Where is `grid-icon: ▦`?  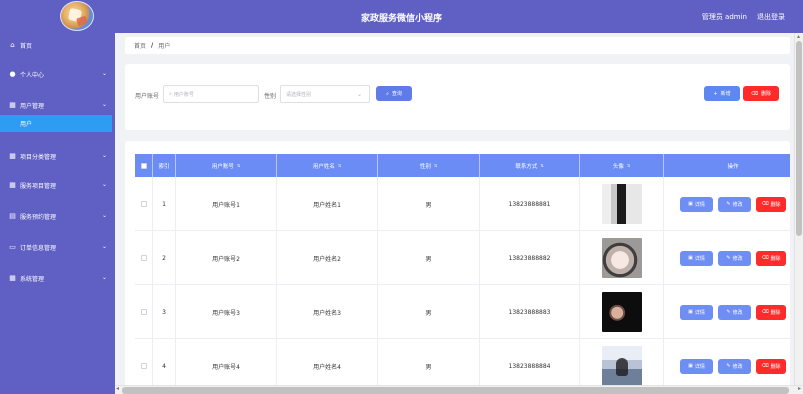 grid-icon: ▦ is located at coordinates (12, 104).